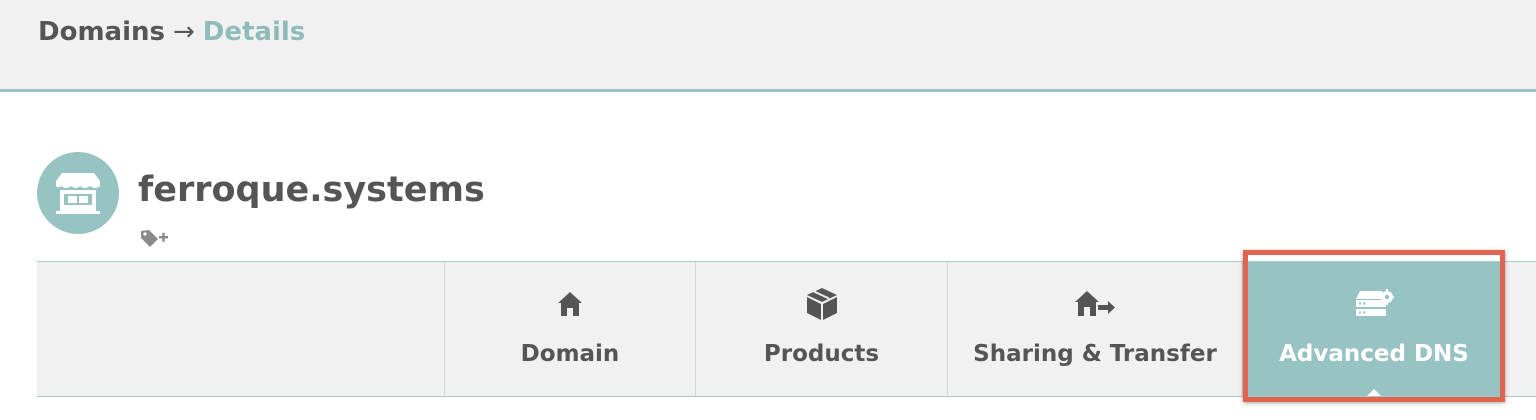 This screenshot has height=420, width=1536. I want to click on breadcrumb-current: Details, so click(254, 32).